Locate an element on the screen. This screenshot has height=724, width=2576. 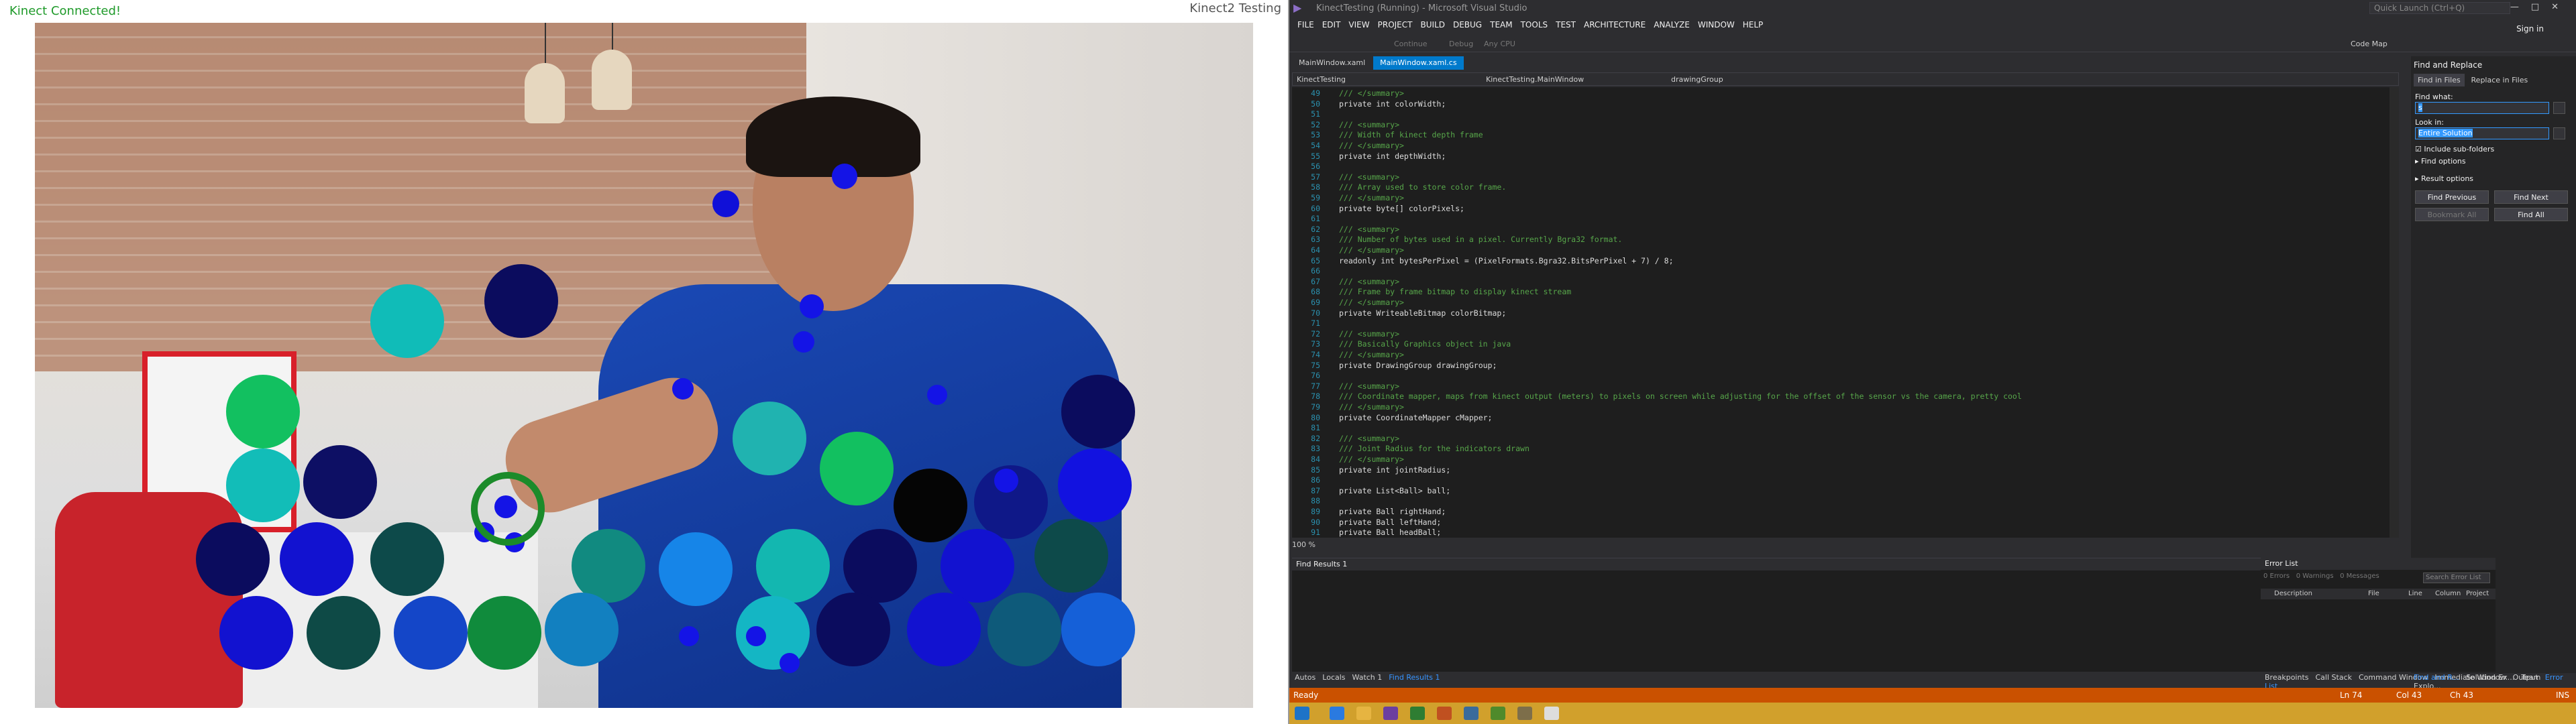
find-options-toggle: ▸ Find options is located at coordinates (2440, 161).